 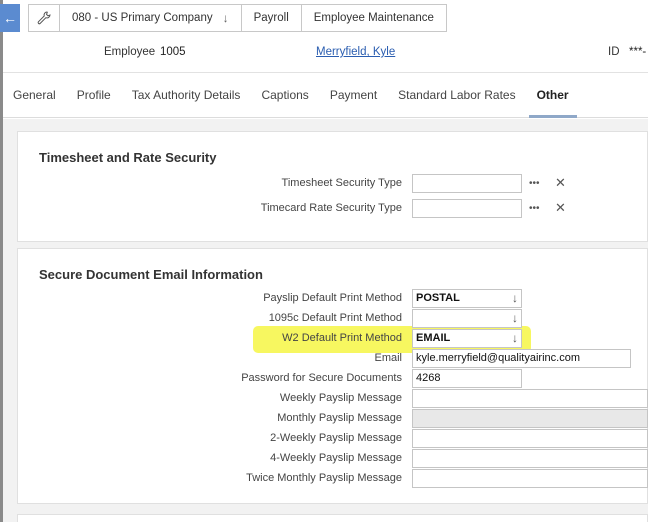 I want to click on monthly-message-field, so click(x=530, y=418).